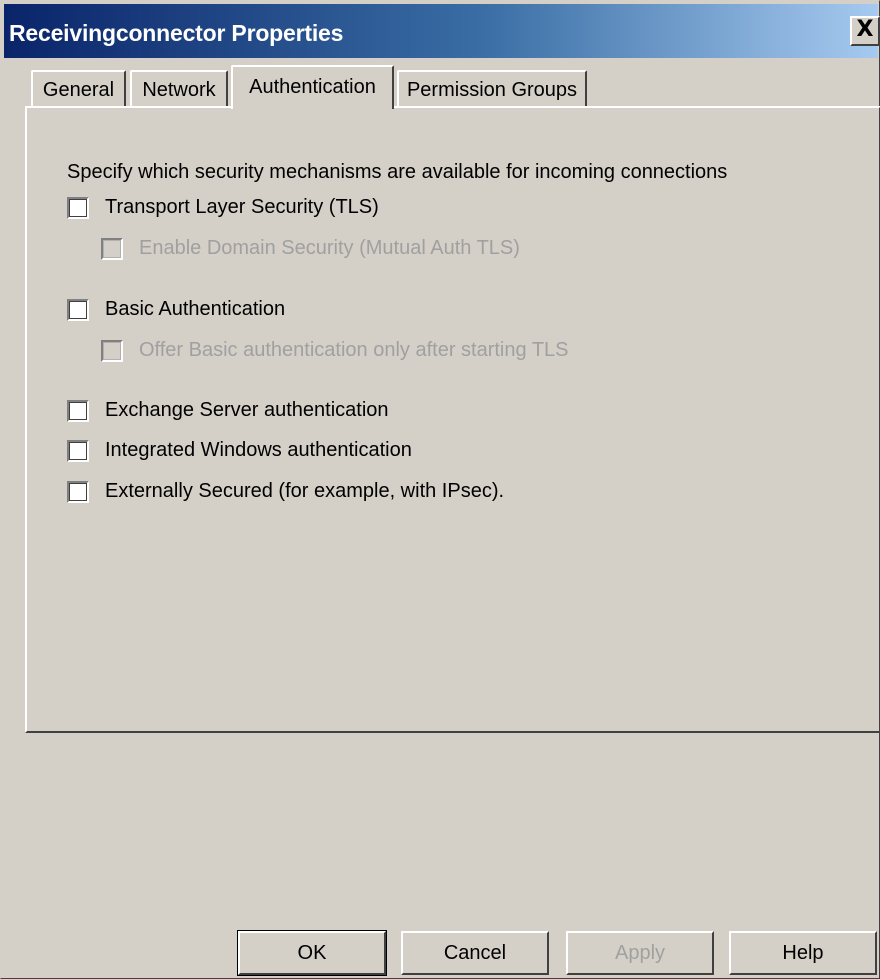  I want to click on title-bar: Receivingconnector Properties X, so click(442, 31).